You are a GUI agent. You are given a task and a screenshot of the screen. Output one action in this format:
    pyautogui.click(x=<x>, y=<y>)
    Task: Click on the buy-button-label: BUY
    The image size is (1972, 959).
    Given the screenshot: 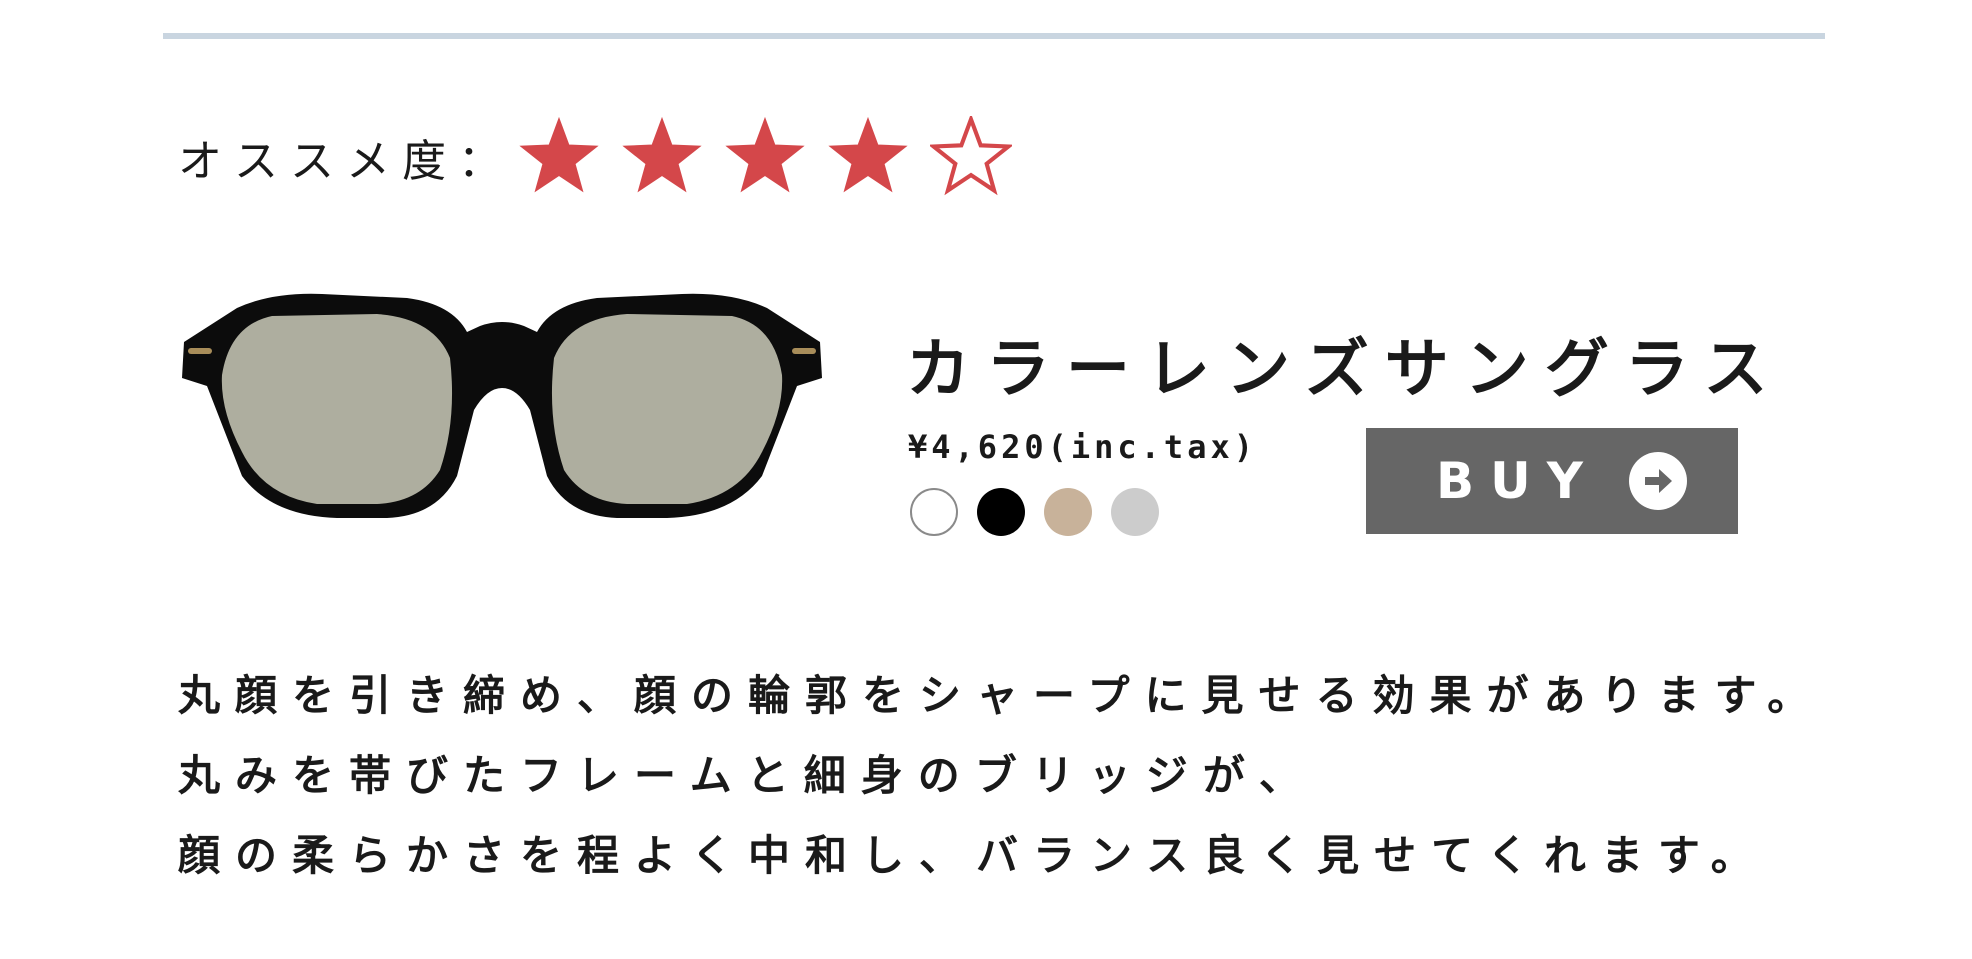 What is the action you would take?
    pyautogui.click(x=1517, y=481)
    